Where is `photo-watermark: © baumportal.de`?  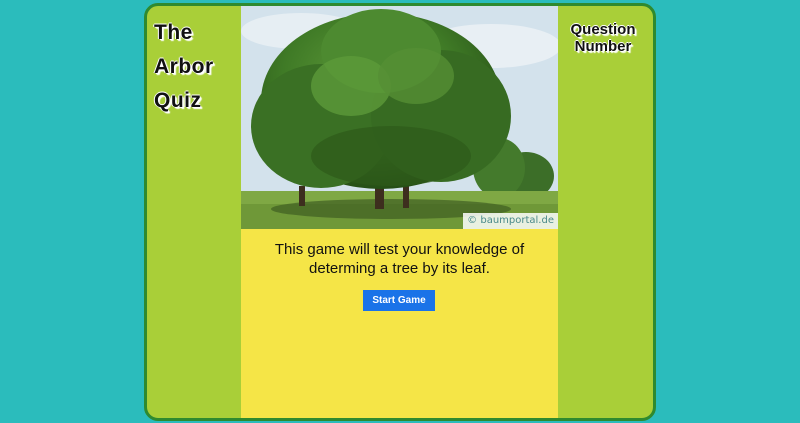 photo-watermark: © baumportal.de is located at coordinates (510, 221).